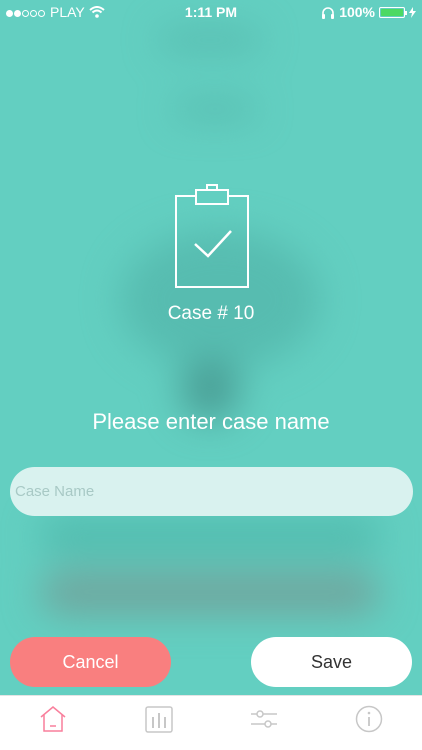  Describe the element at coordinates (264, 719) in the screenshot. I see `sliders-icon` at that location.